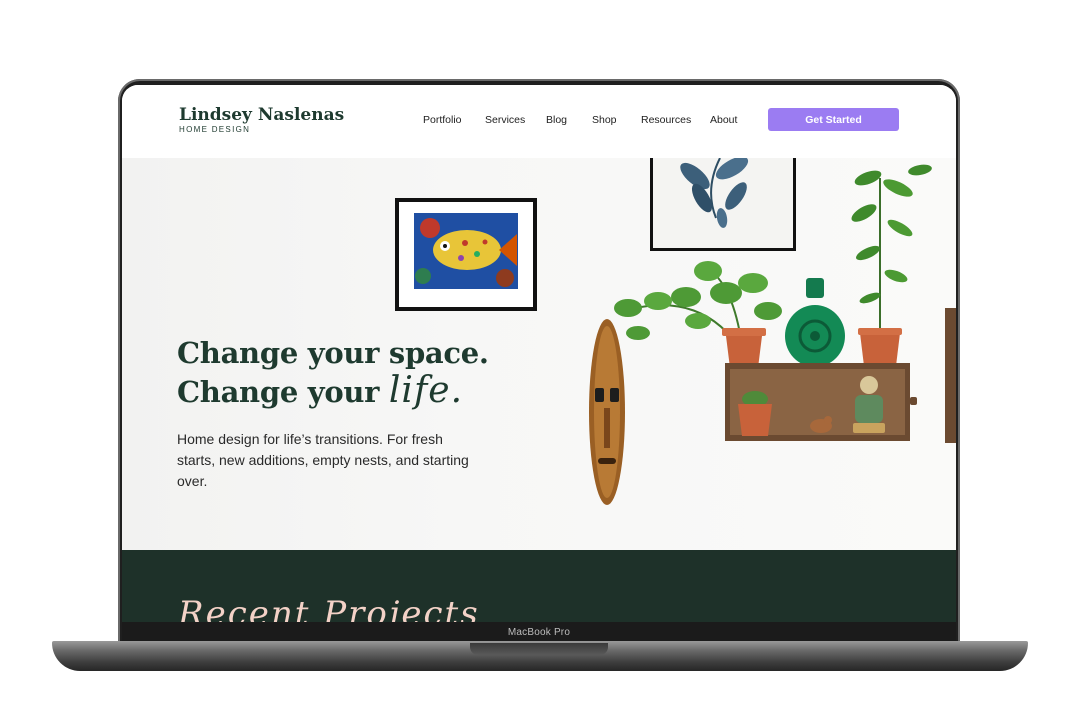 The width and height of the screenshot is (1080, 722). I want to click on leaf-print-icon, so click(723, 204).